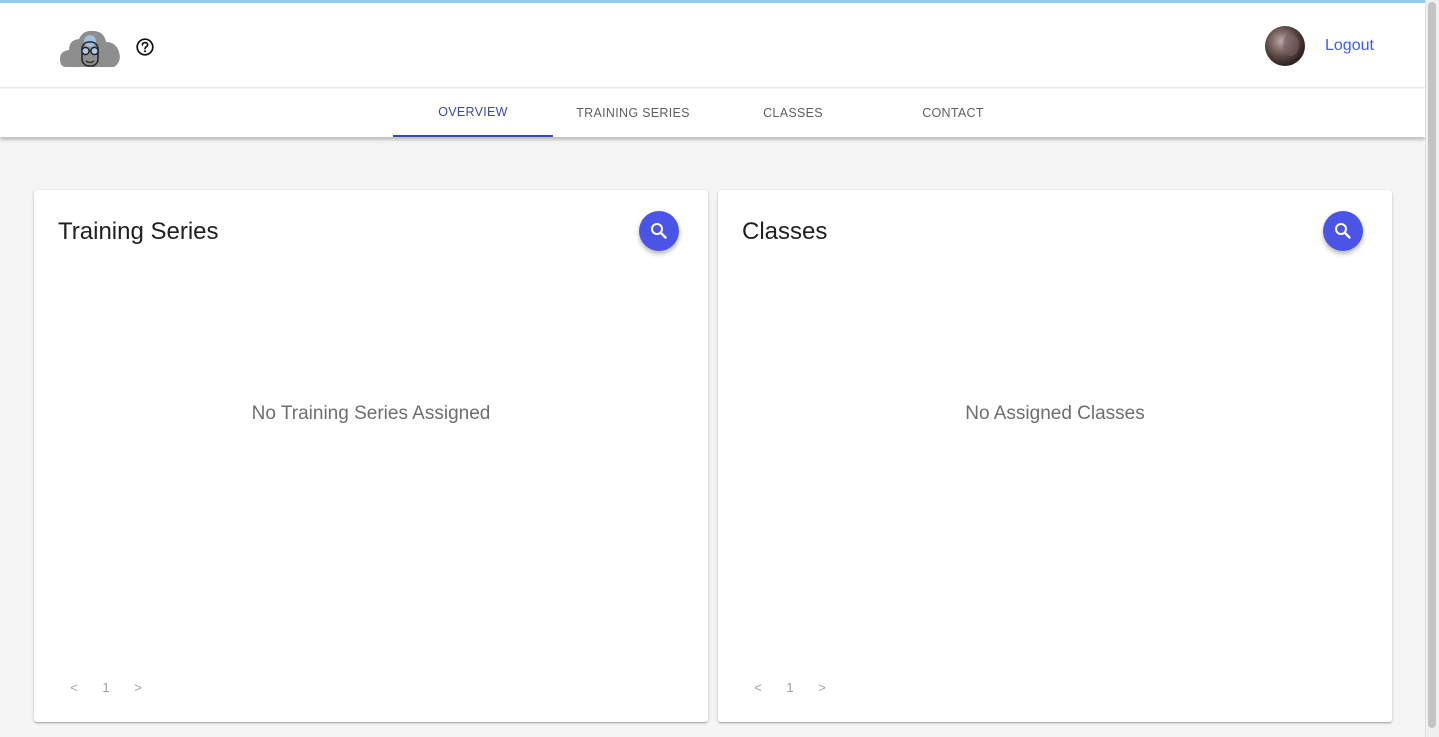 This screenshot has height=737, width=1439. I want to click on question-circle-icon, so click(145, 47).